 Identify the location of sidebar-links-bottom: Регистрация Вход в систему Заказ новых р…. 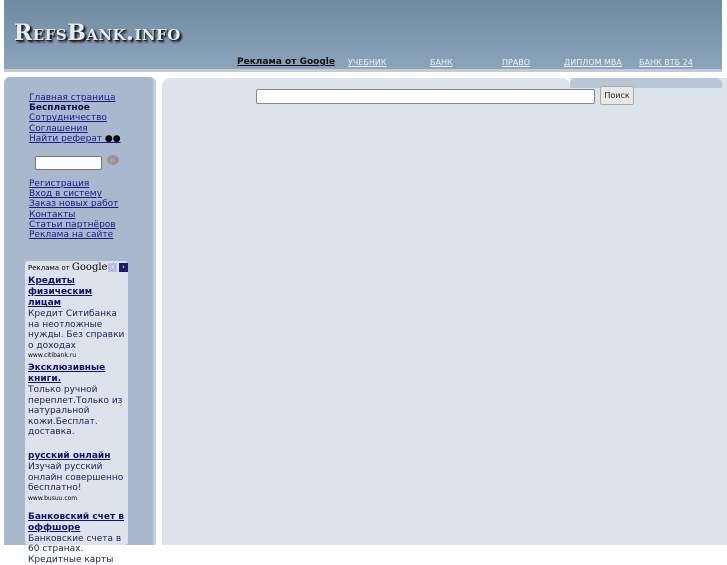
(73, 209).